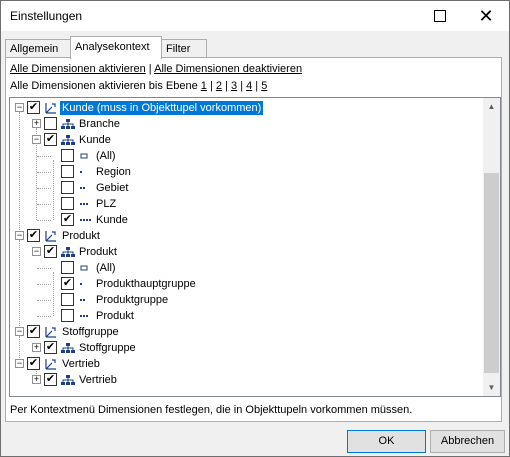 This screenshot has width=510, height=457. Describe the element at coordinates (245, 220) in the screenshot. I see `tree-row: ✔ Kunde` at that location.